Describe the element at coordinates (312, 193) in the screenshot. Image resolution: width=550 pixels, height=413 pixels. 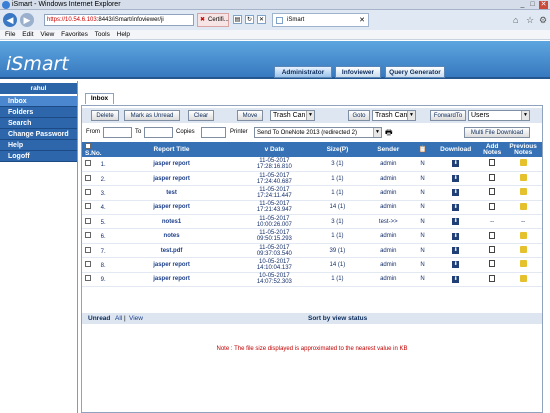
I see `table-row: 3. test 11-05-2017 17:24:11.447 1 (1) admin N ⬇` at that location.